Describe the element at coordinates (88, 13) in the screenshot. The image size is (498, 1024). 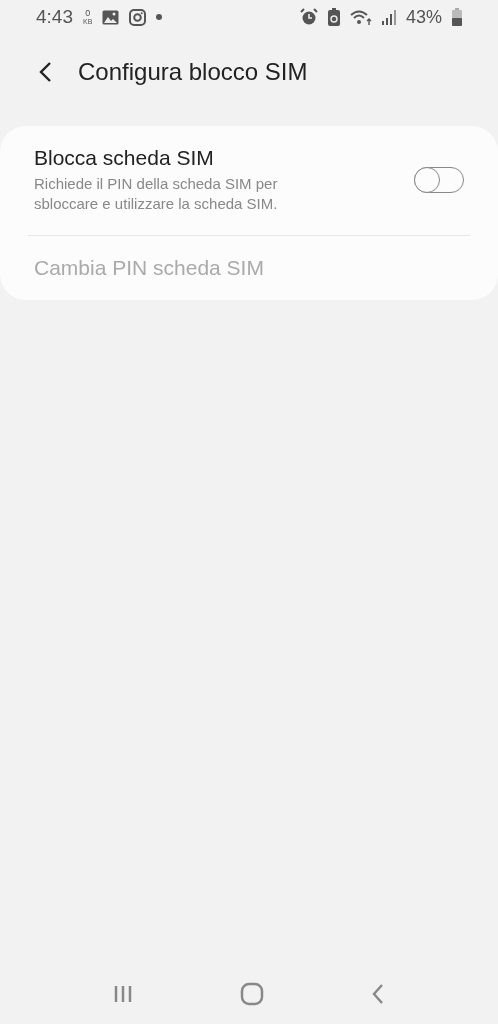
I see `network-speed-value: 0` at that location.